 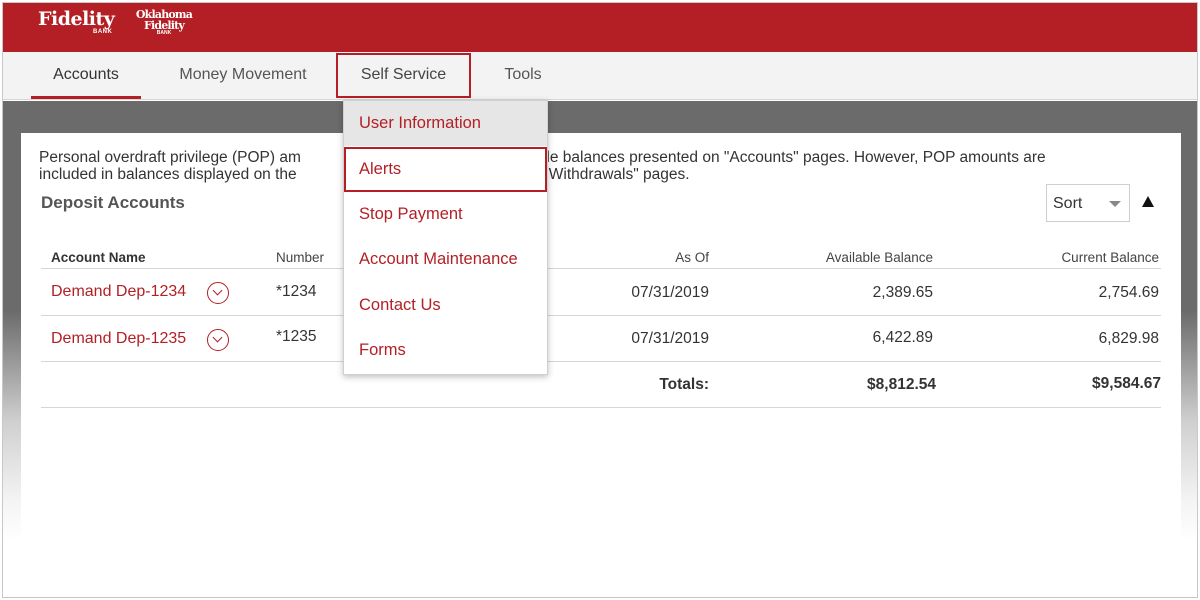 I want to click on notice-part-1: Personal overdraft privilege (POP) am, so click(x=170, y=157).